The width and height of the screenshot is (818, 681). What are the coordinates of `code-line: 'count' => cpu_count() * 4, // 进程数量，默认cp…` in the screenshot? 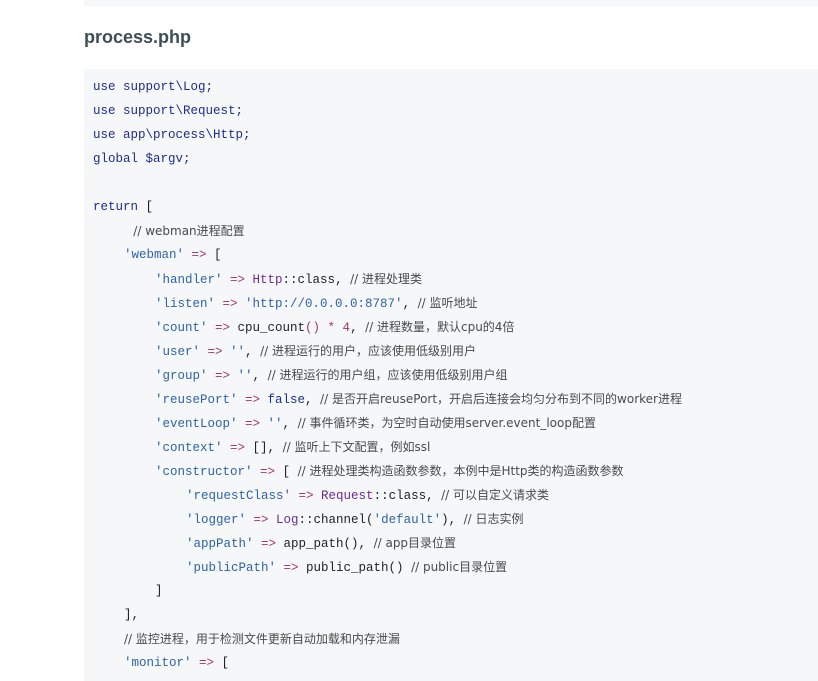 It's located at (334, 327).